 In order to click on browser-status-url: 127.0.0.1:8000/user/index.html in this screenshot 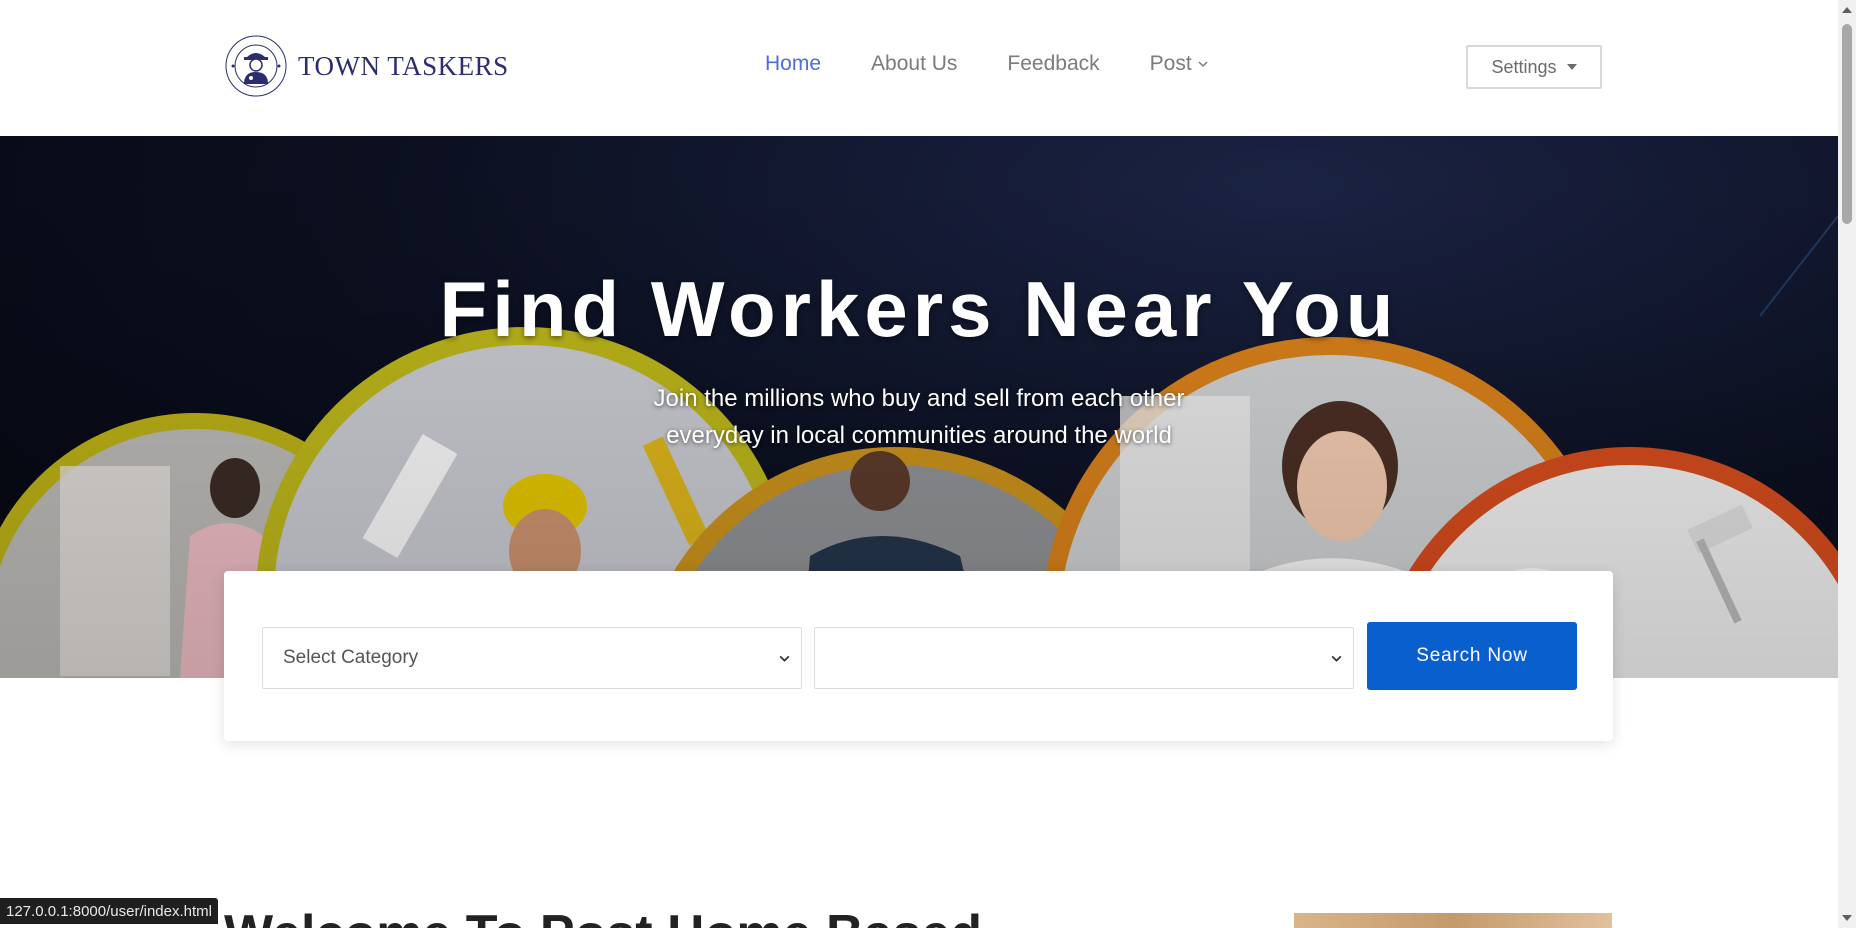, I will do `click(109, 911)`.